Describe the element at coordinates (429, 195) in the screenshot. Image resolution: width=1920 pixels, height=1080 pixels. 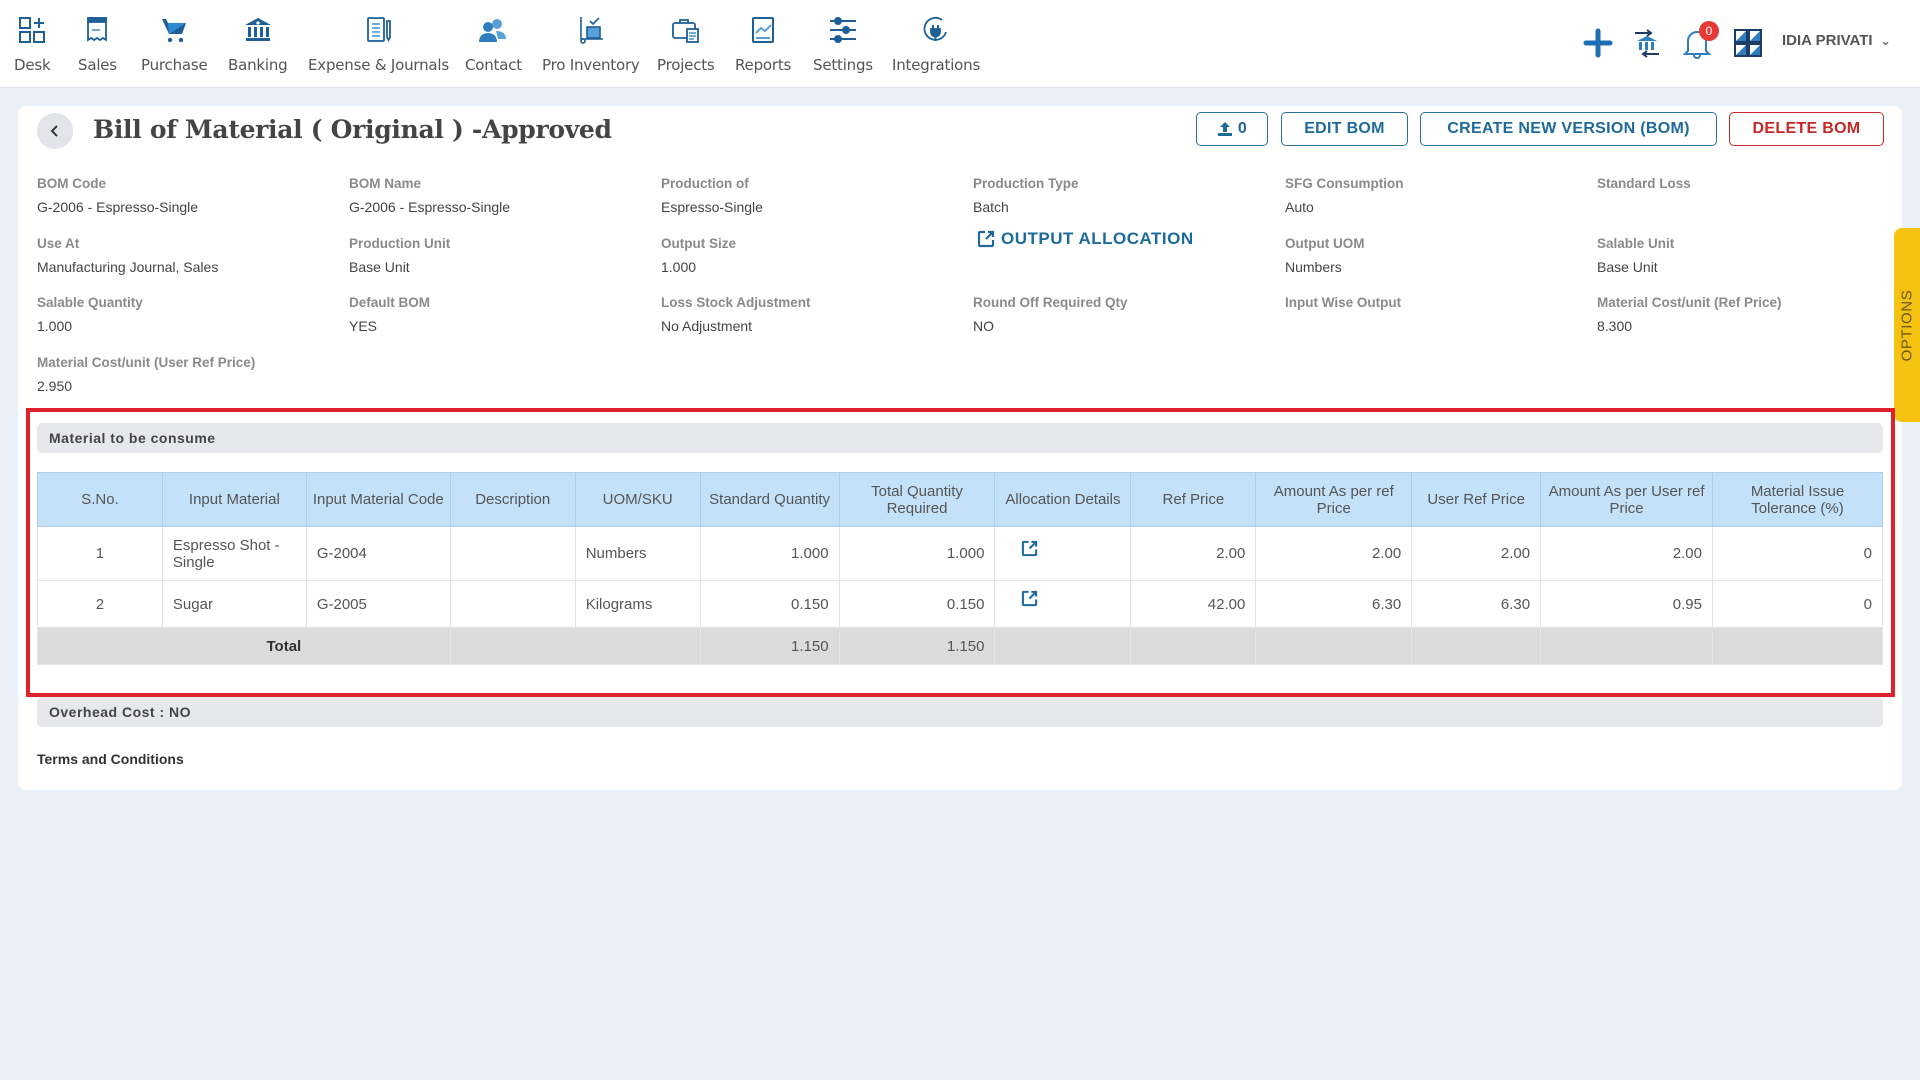
I see `field-bom-name: BOM Name G-2006 - Espresso-Single` at that location.